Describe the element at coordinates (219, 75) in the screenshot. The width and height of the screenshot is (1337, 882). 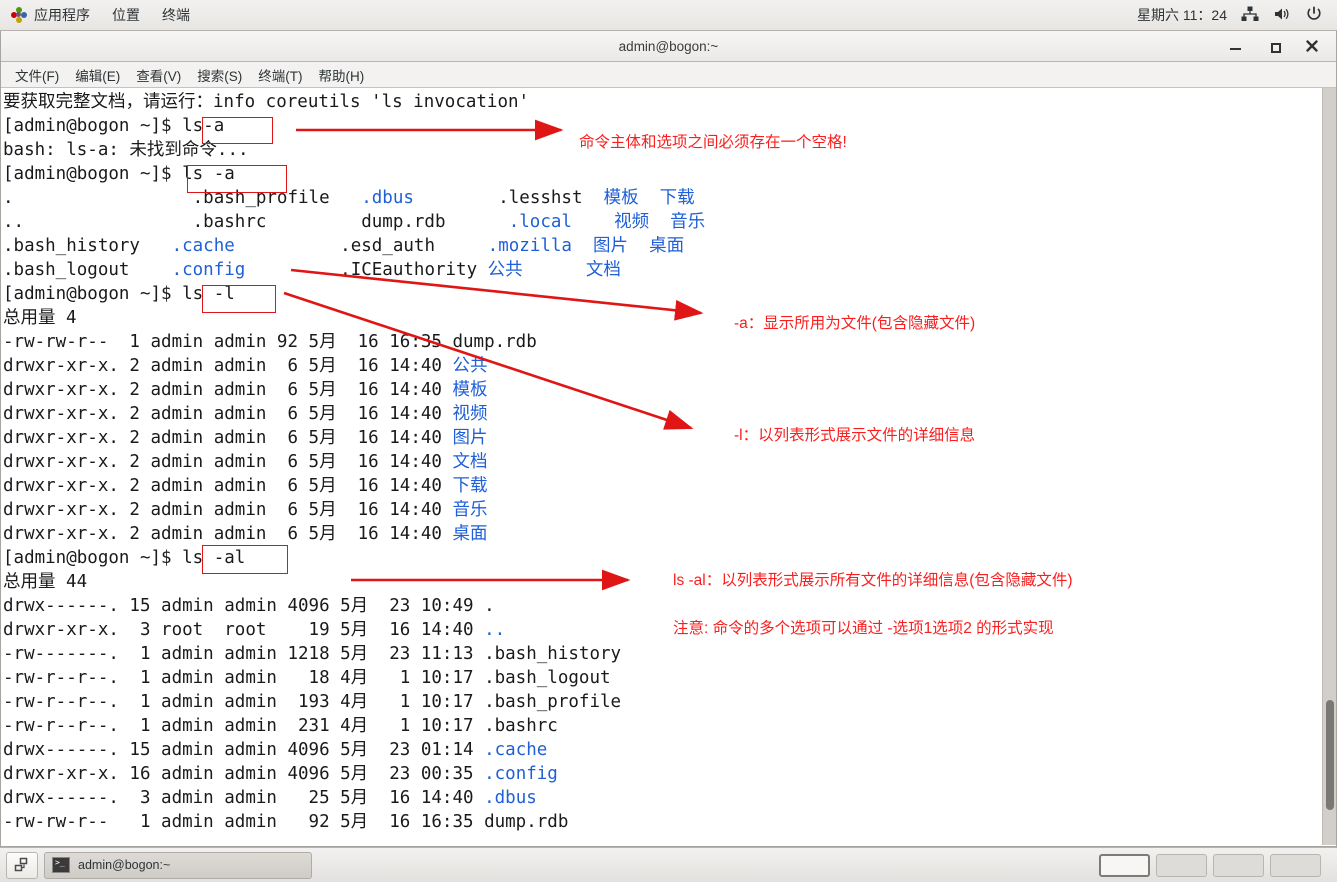
I see `menu-search: 搜索(S)` at that location.